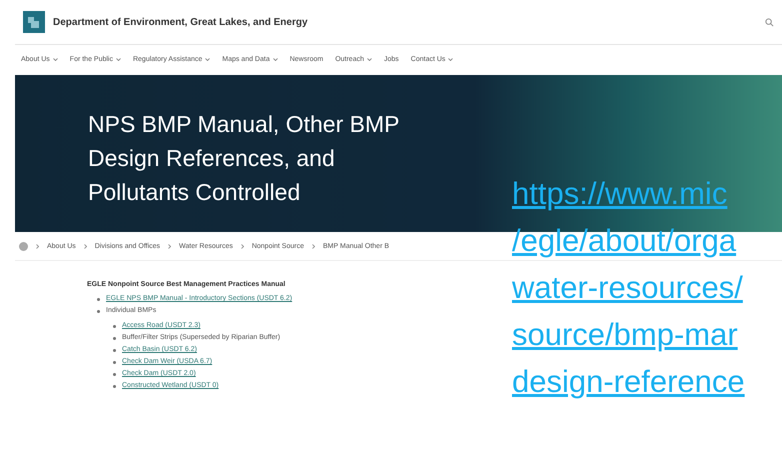  What do you see at coordinates (181, 22) in the screenshot?
I see `site-title: Department of Environment, Great Lakes, and Energy` at bounding box center [181, 22].